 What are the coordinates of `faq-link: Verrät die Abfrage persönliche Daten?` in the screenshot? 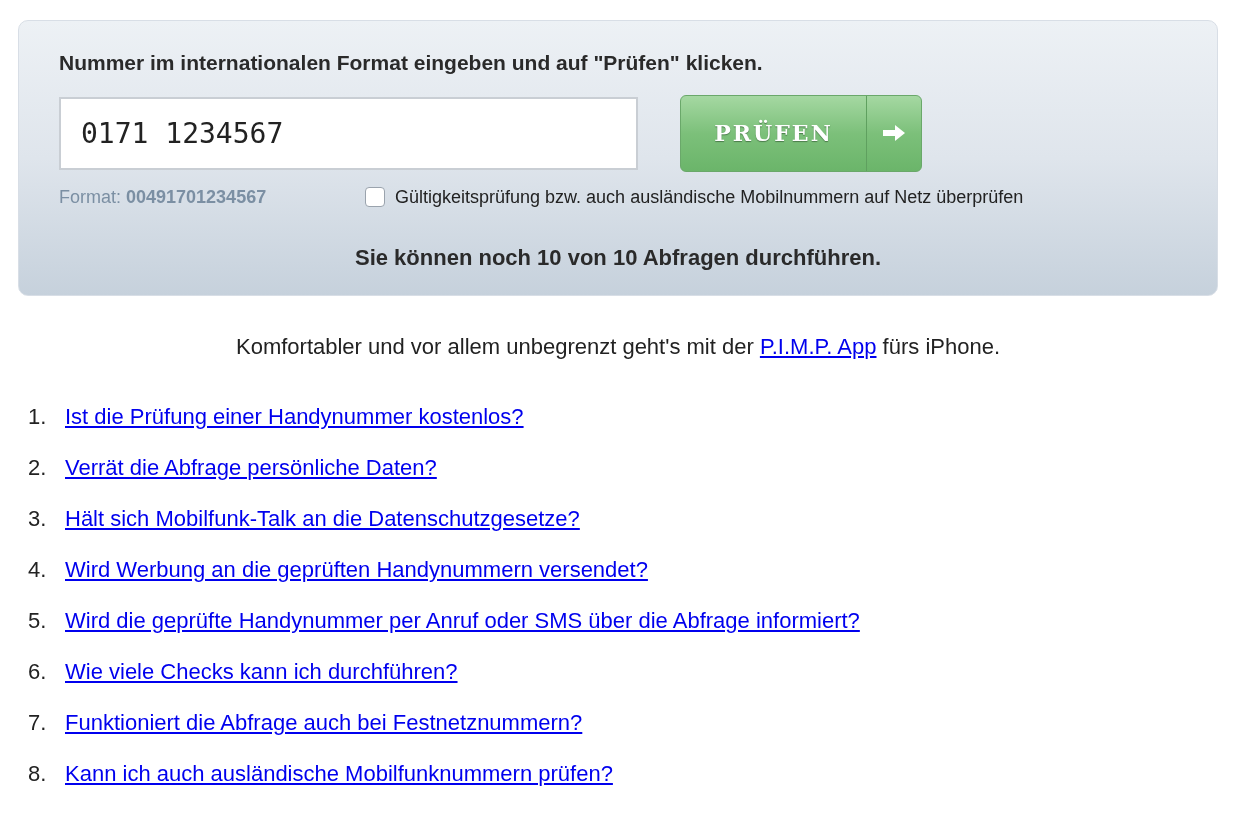 It's located at (251, 468).